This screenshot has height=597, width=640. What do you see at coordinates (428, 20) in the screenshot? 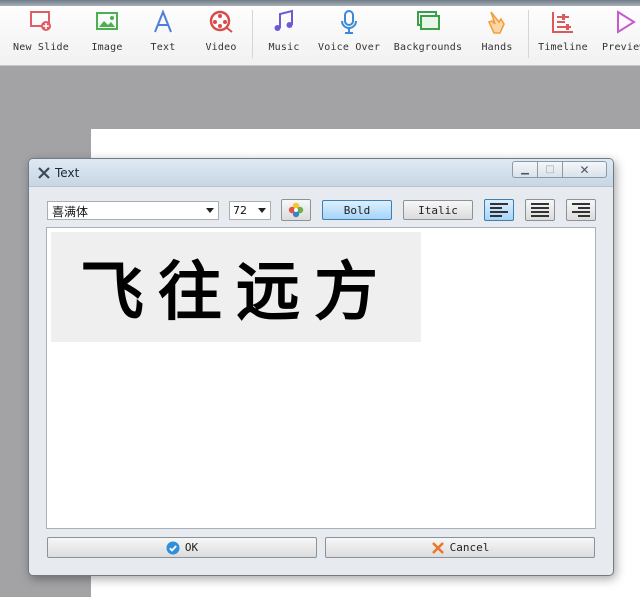
I see `backgrounds-icon` at bounding box center [428, 20].